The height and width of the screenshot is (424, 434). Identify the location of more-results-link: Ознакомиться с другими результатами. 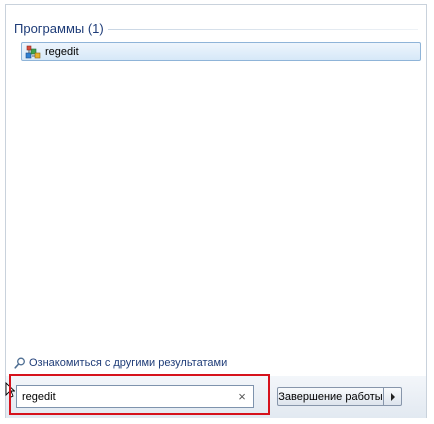
(120, 363).